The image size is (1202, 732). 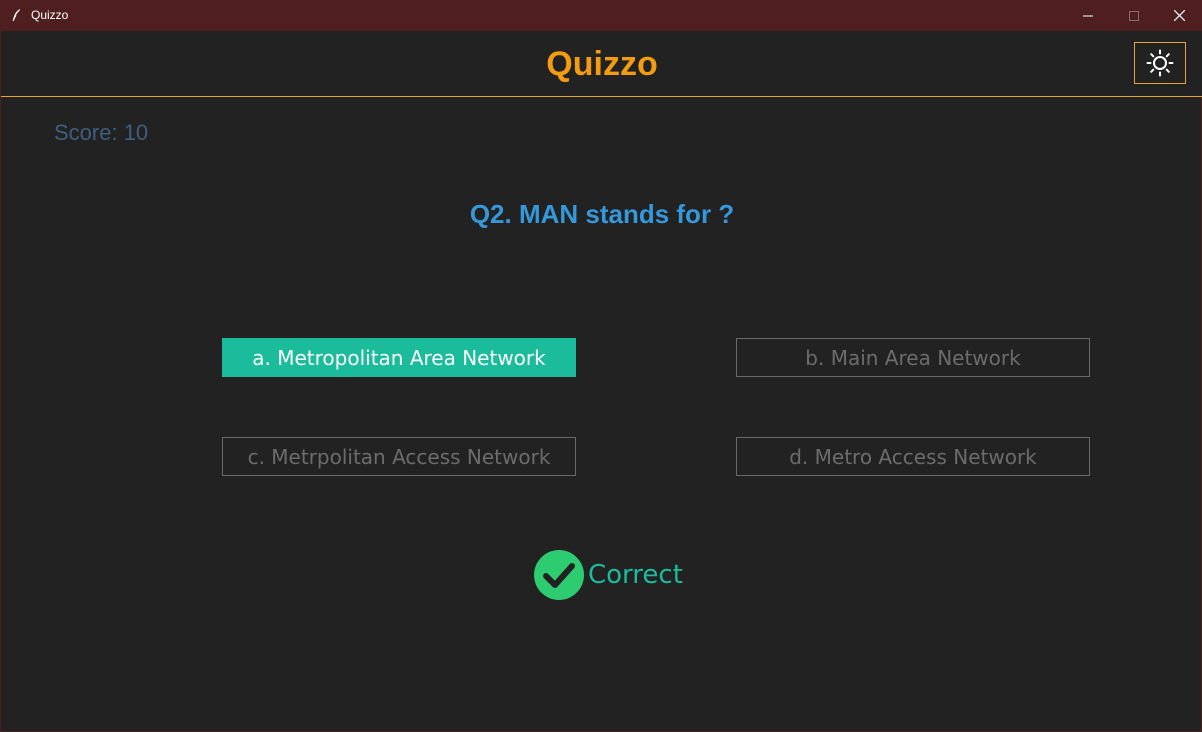 What do you see at coordinates (635, 575) in the screenshot?
I see `result-text: Correct` at bounding box center [635, 575].